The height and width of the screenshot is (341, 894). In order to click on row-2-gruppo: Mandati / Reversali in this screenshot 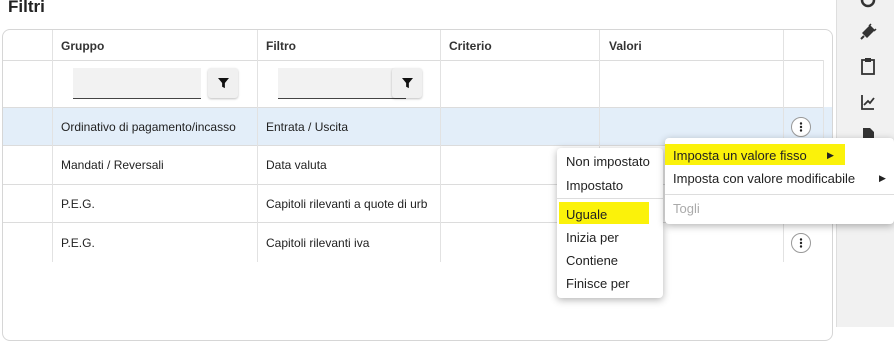, I will do `click(112, 165)`.